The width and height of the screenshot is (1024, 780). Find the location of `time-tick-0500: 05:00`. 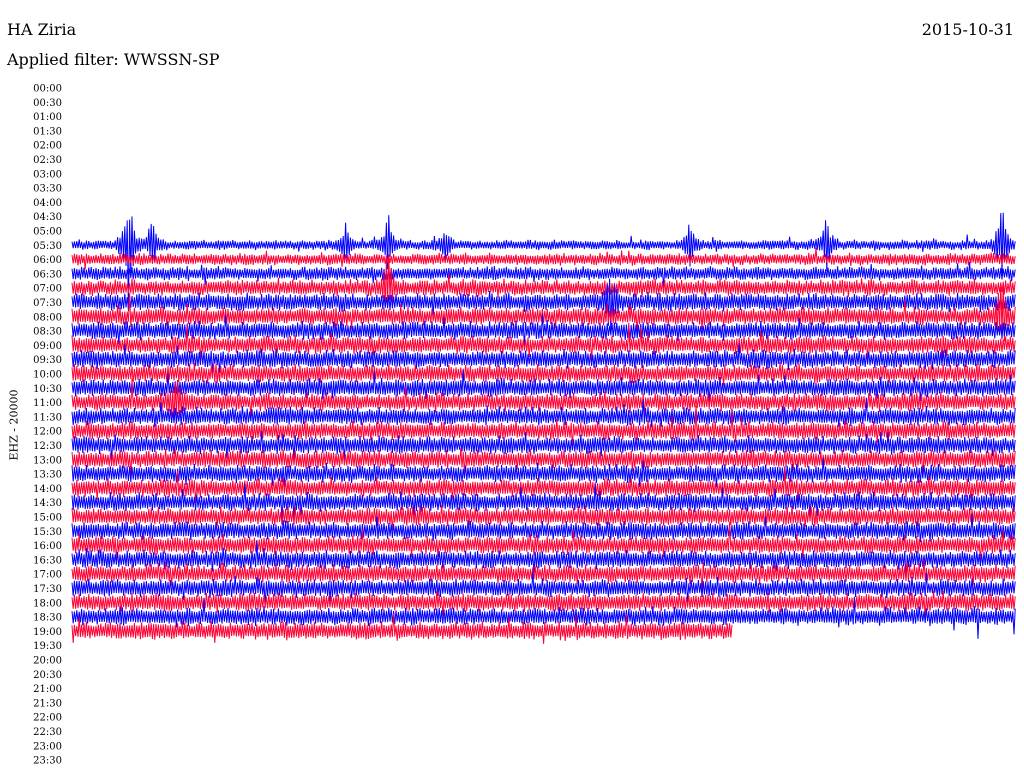

time-tick-0500: 05:00 is located at coordinates (47, 232).